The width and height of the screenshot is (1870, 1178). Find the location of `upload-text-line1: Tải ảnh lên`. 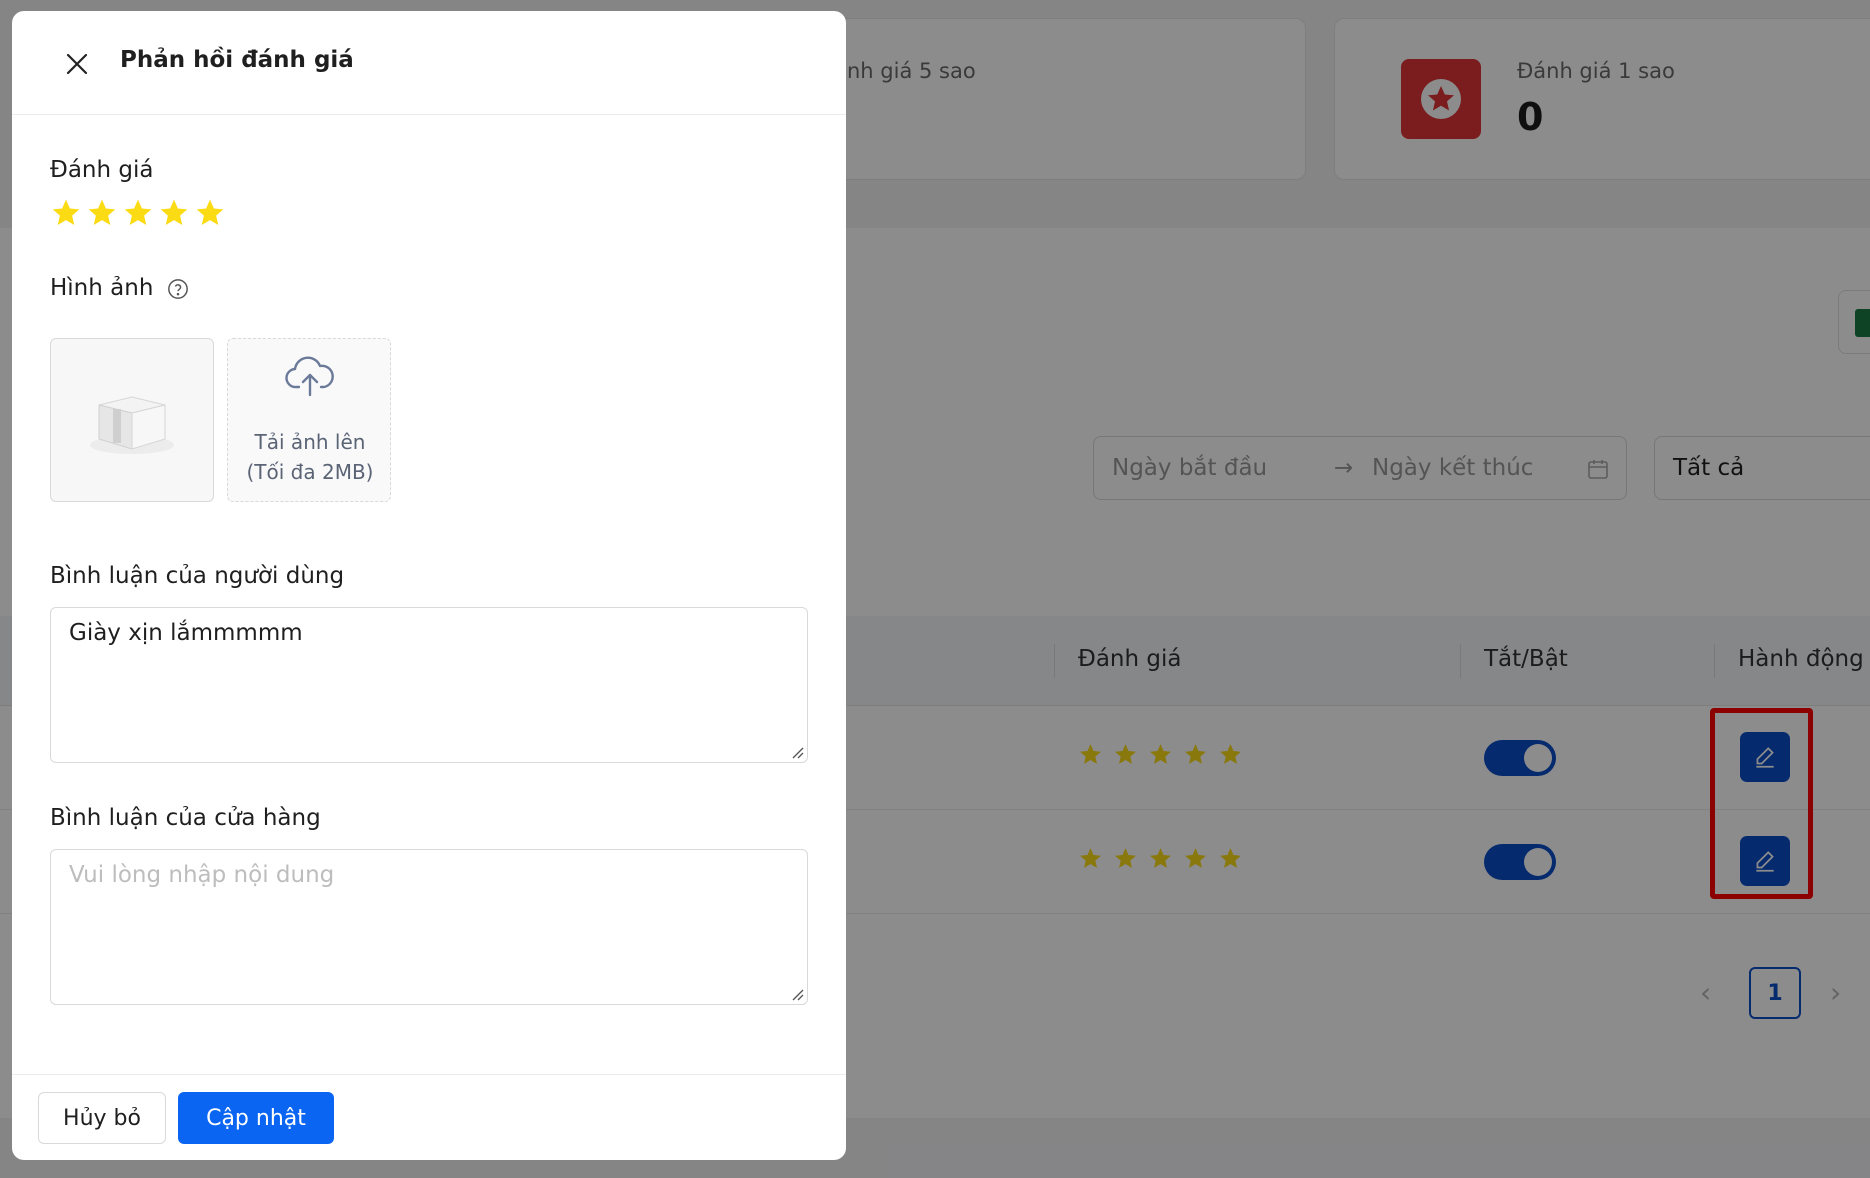

upload-text-line1: Tải ảnh lên is located at coordinates (310, 442).